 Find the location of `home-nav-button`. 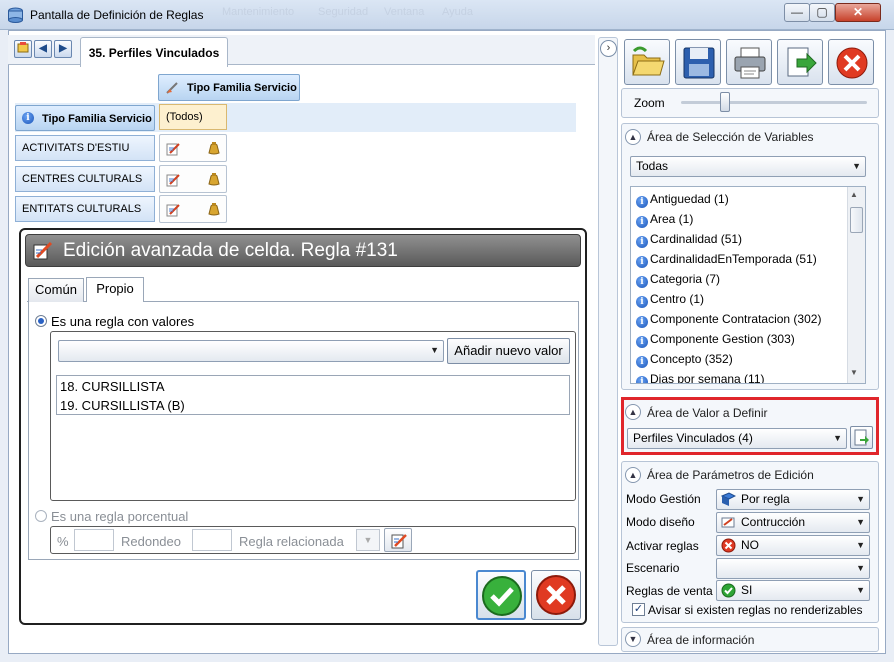

home-nav-button is located at coordinates (23, 49).